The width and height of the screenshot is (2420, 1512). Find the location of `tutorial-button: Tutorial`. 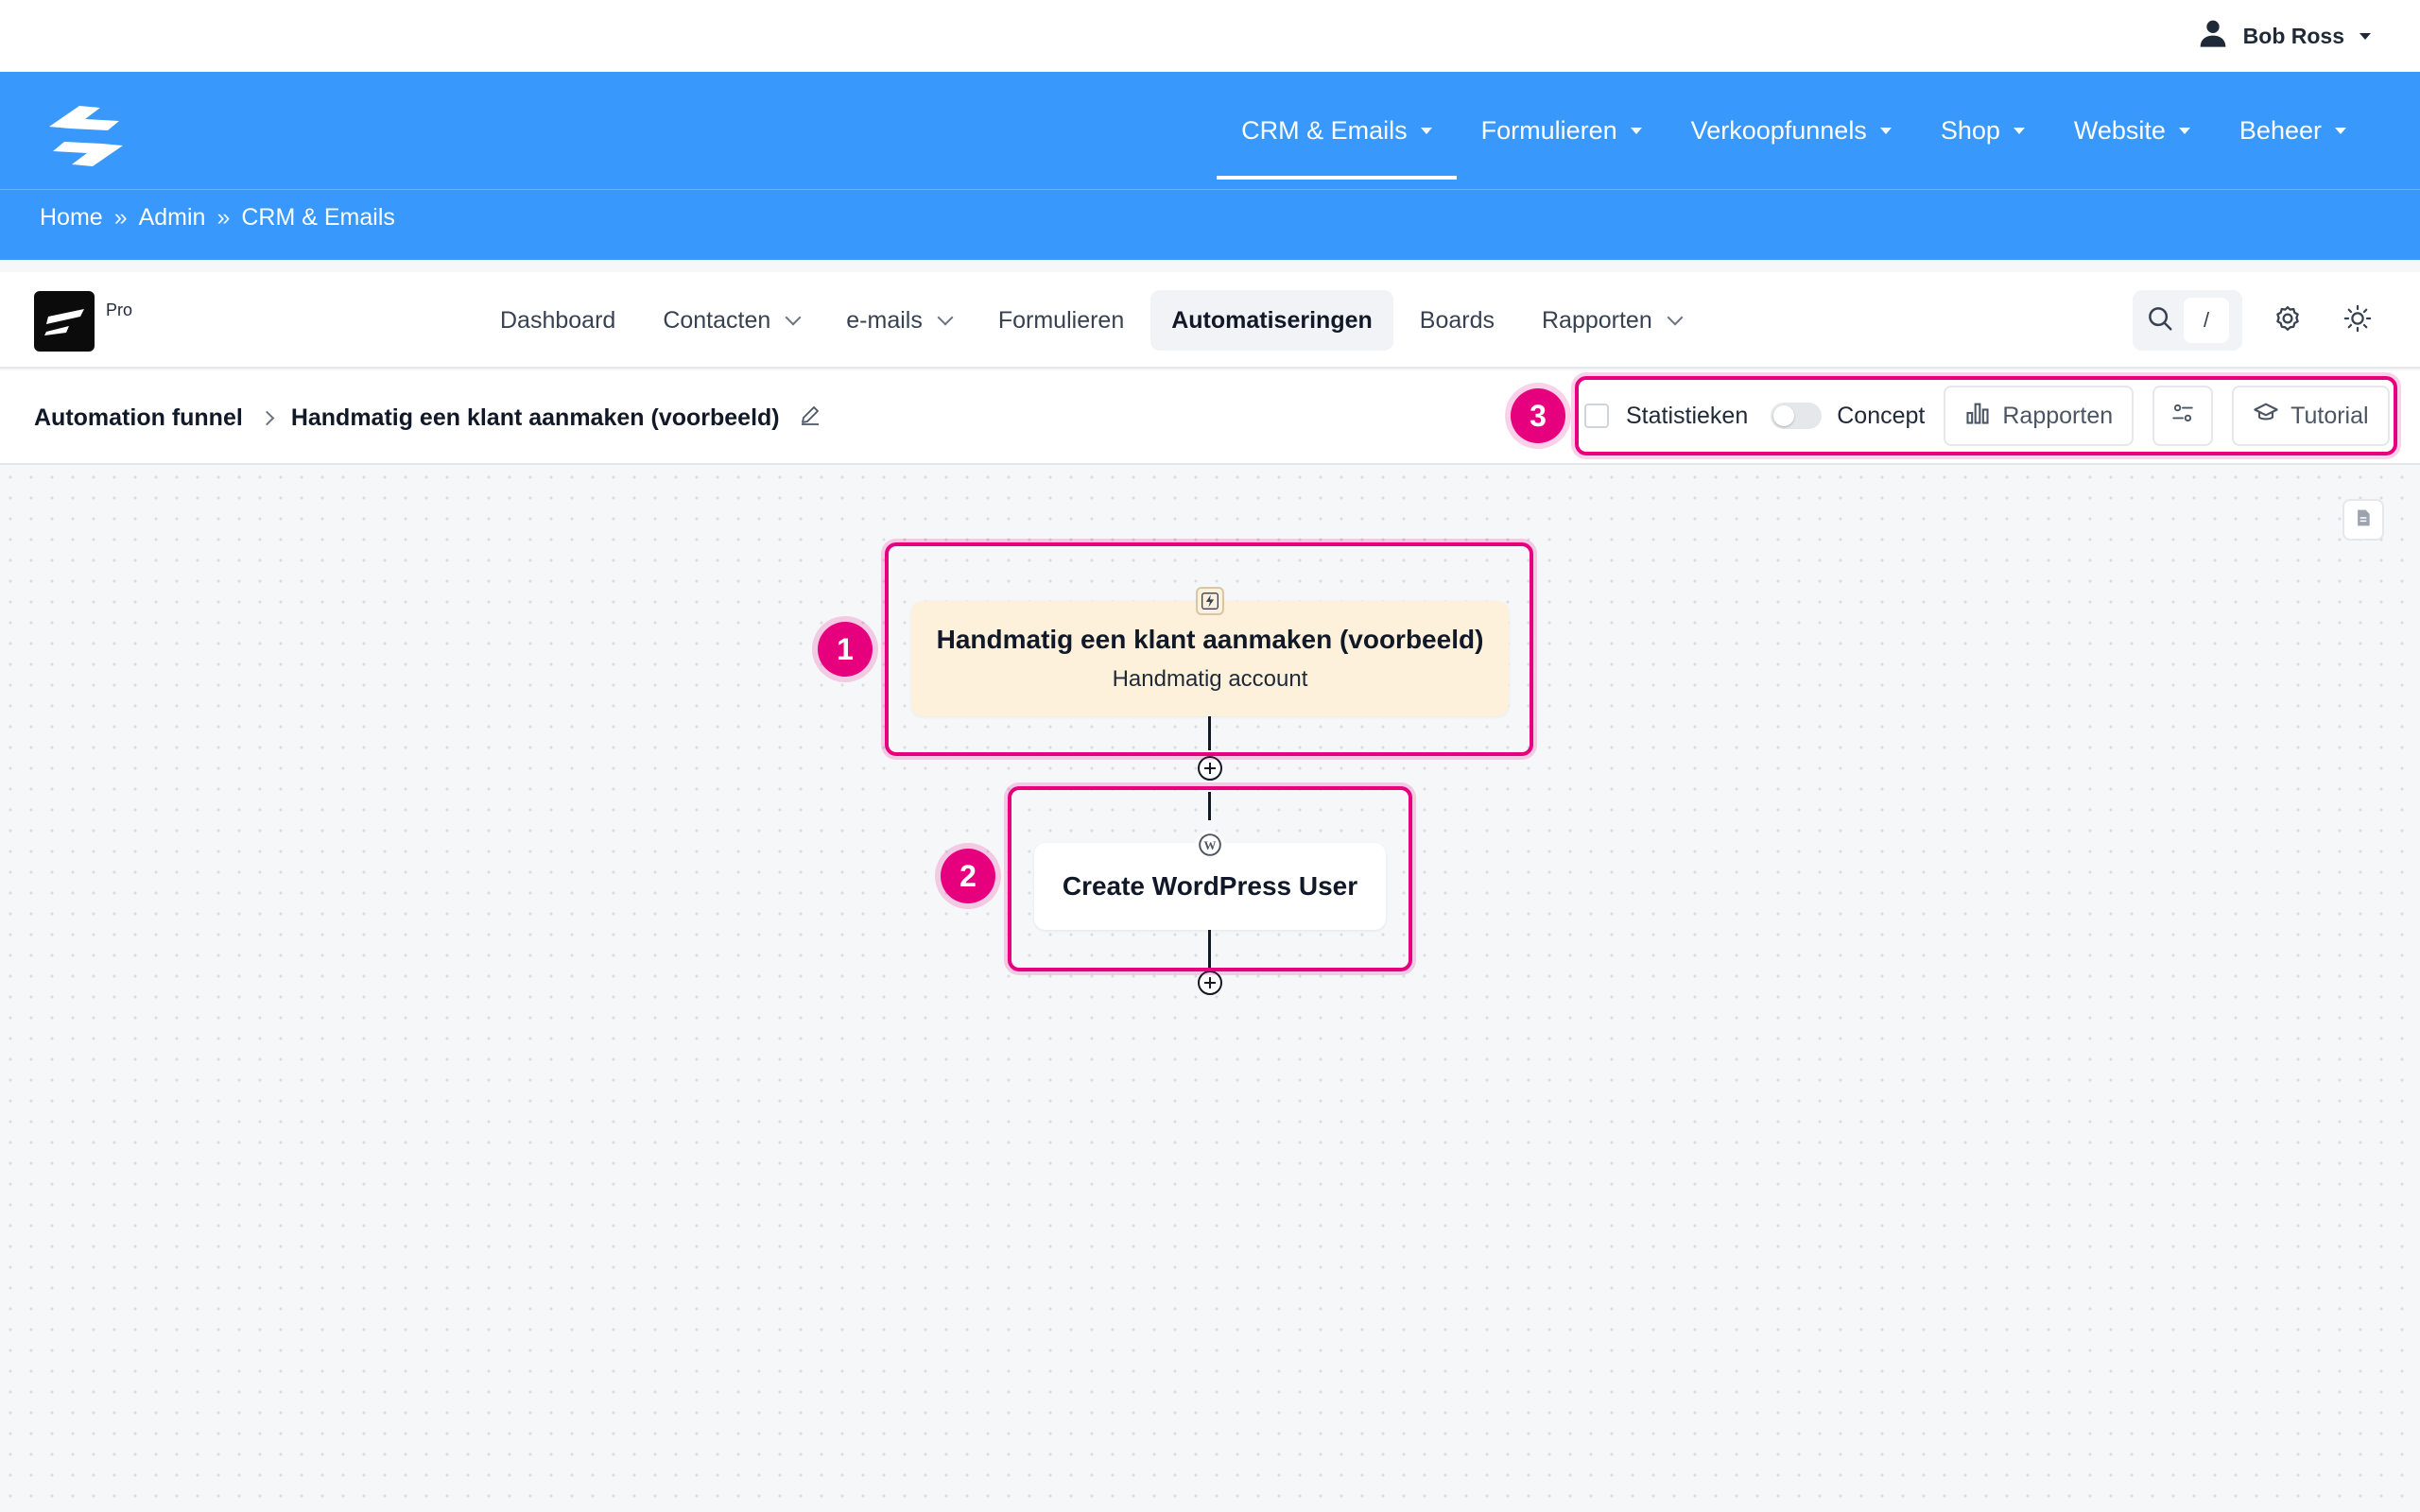

tutorial-button: Tutorial is located at coordinates (2311, 416).